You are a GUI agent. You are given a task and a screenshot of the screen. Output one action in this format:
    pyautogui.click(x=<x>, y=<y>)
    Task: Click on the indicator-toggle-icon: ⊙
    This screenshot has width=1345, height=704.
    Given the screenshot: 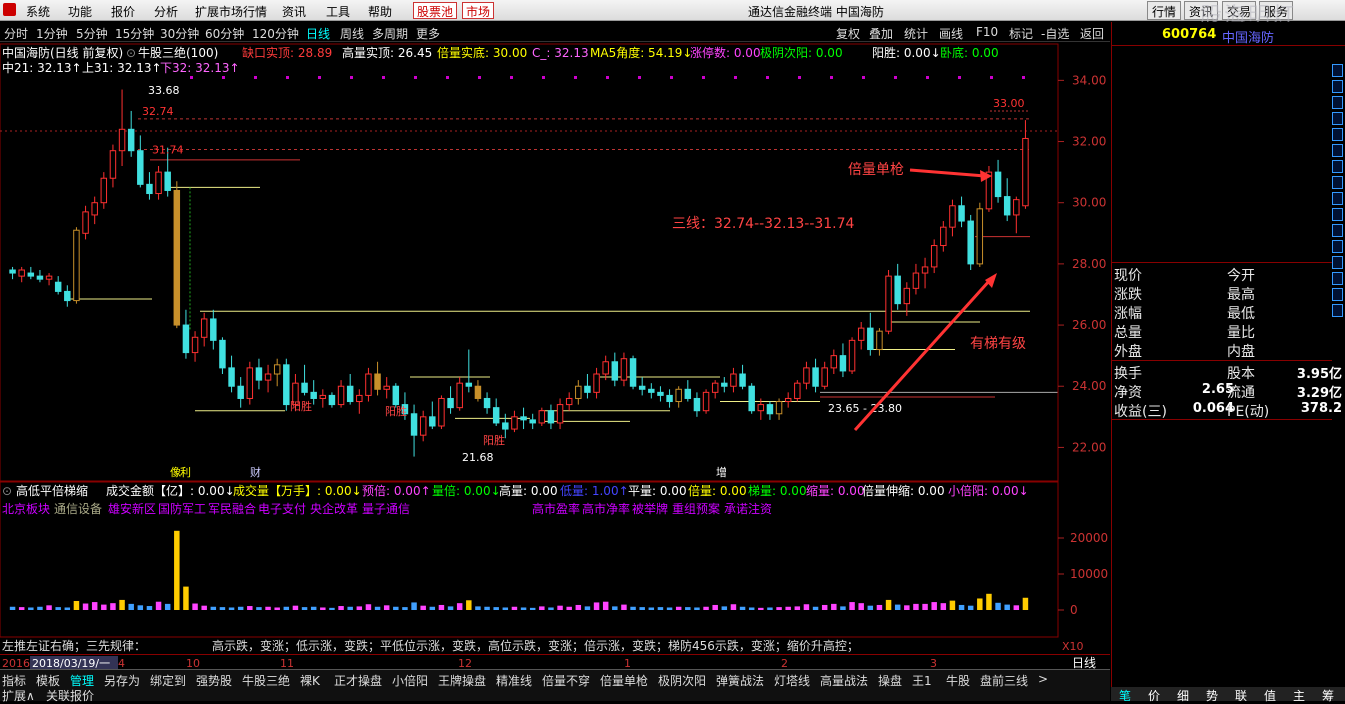 What is the action you would take?
    pyautogui.click(x=131, y=53)
    